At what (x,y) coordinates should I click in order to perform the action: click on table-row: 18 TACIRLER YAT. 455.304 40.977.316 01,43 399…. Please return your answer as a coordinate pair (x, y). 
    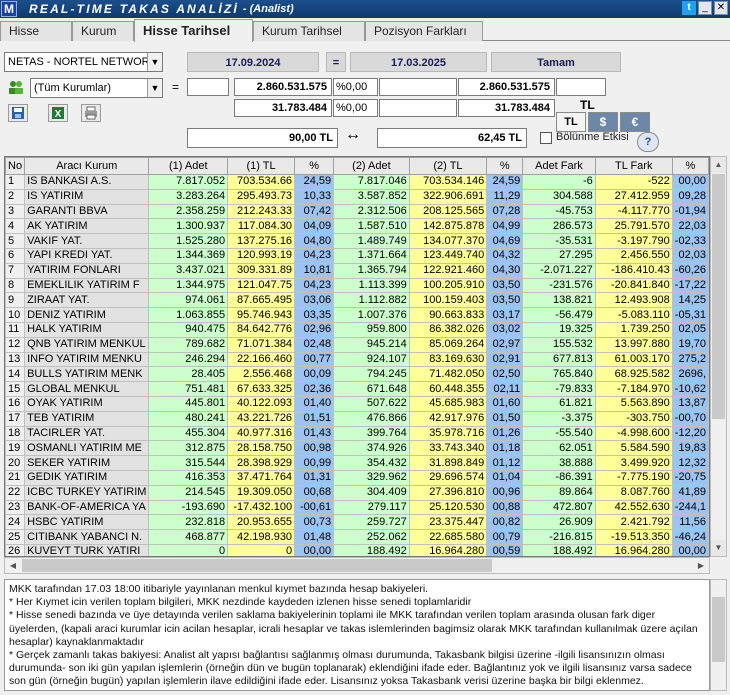
    Looking at the image, I should click on (357, 433).